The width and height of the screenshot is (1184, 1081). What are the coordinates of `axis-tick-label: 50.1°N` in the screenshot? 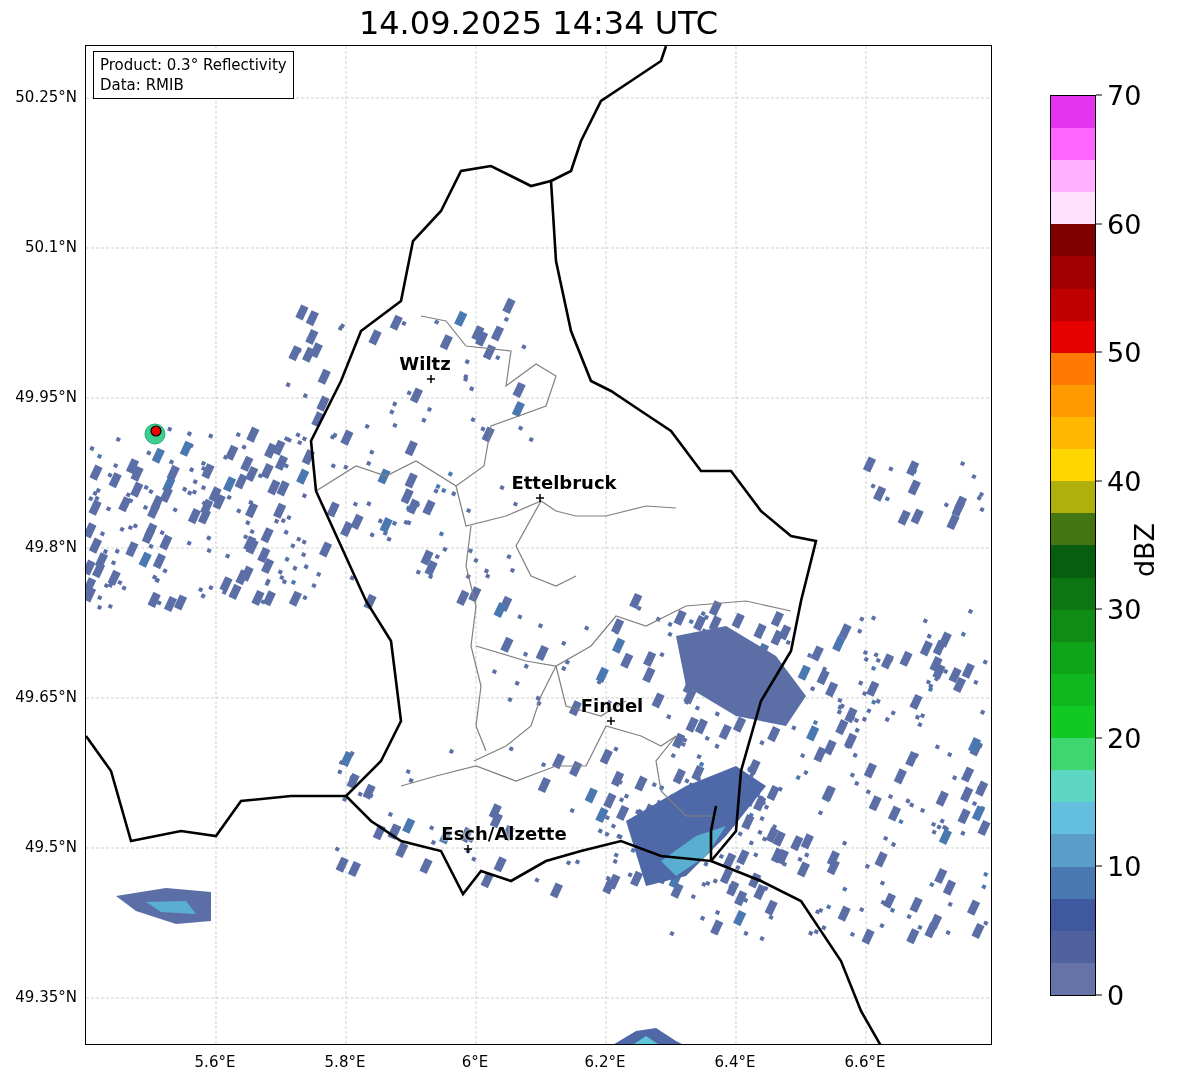 It's located at (50, 247).